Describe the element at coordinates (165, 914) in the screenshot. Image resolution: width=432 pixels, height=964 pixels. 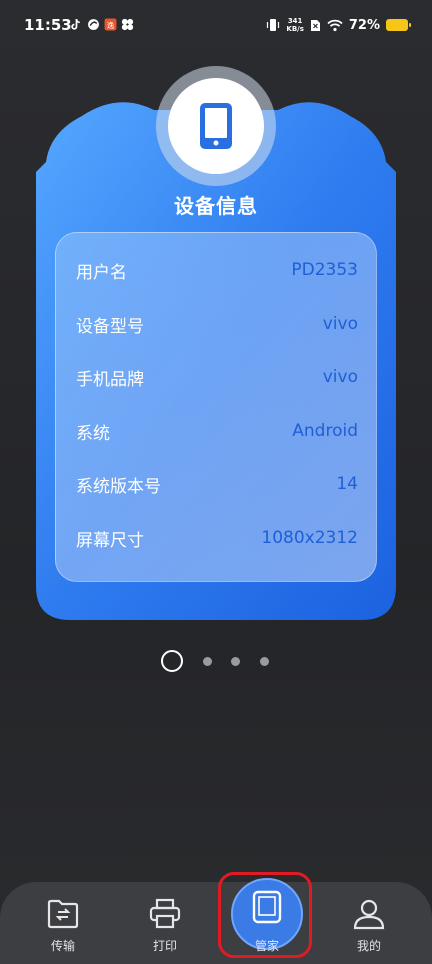
I see `printer-icon` at that location.